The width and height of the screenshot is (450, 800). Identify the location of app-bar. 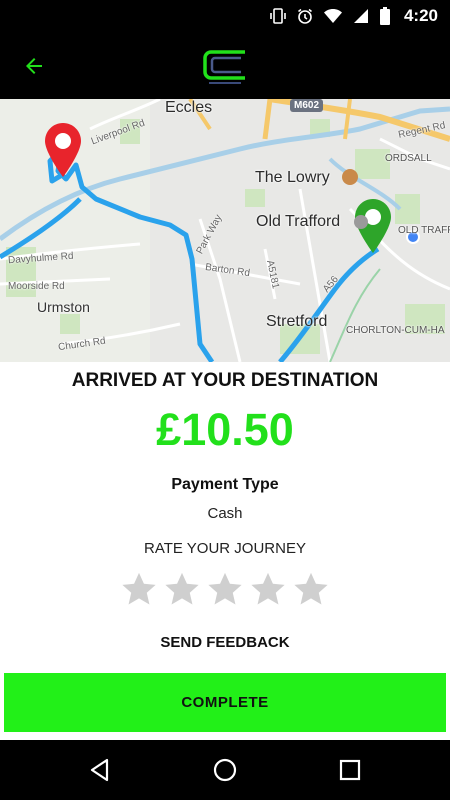
(225, 65).